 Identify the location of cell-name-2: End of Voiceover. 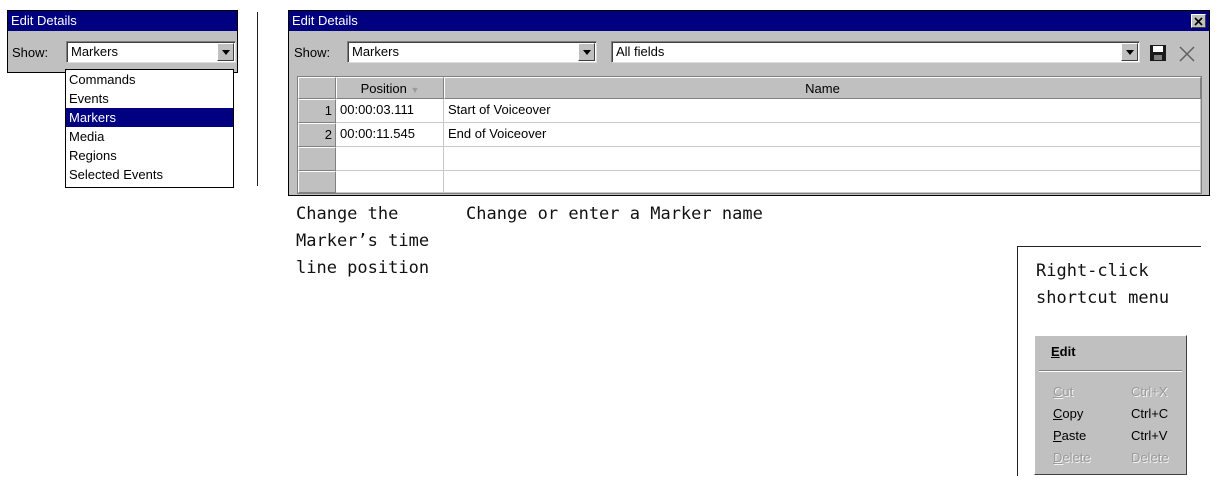
(822, 135).